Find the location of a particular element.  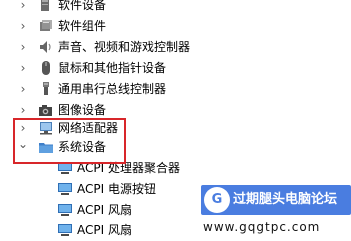

tree-item-usb-controllers: › 通用串行总线控制器 is located at coordinates (175, 89).